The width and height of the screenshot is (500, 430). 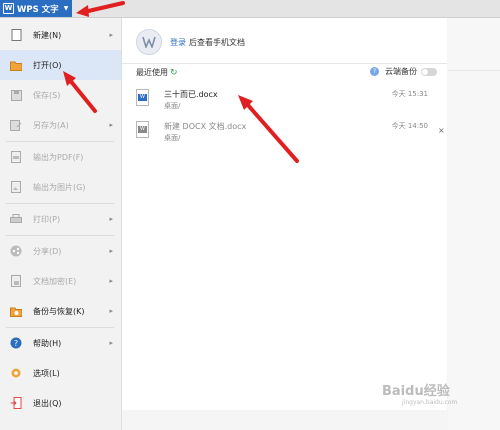 What do you see at coordinates (16, 125) in the screenshot?
I see `save-as-icon` at bounding box center [16, 125].